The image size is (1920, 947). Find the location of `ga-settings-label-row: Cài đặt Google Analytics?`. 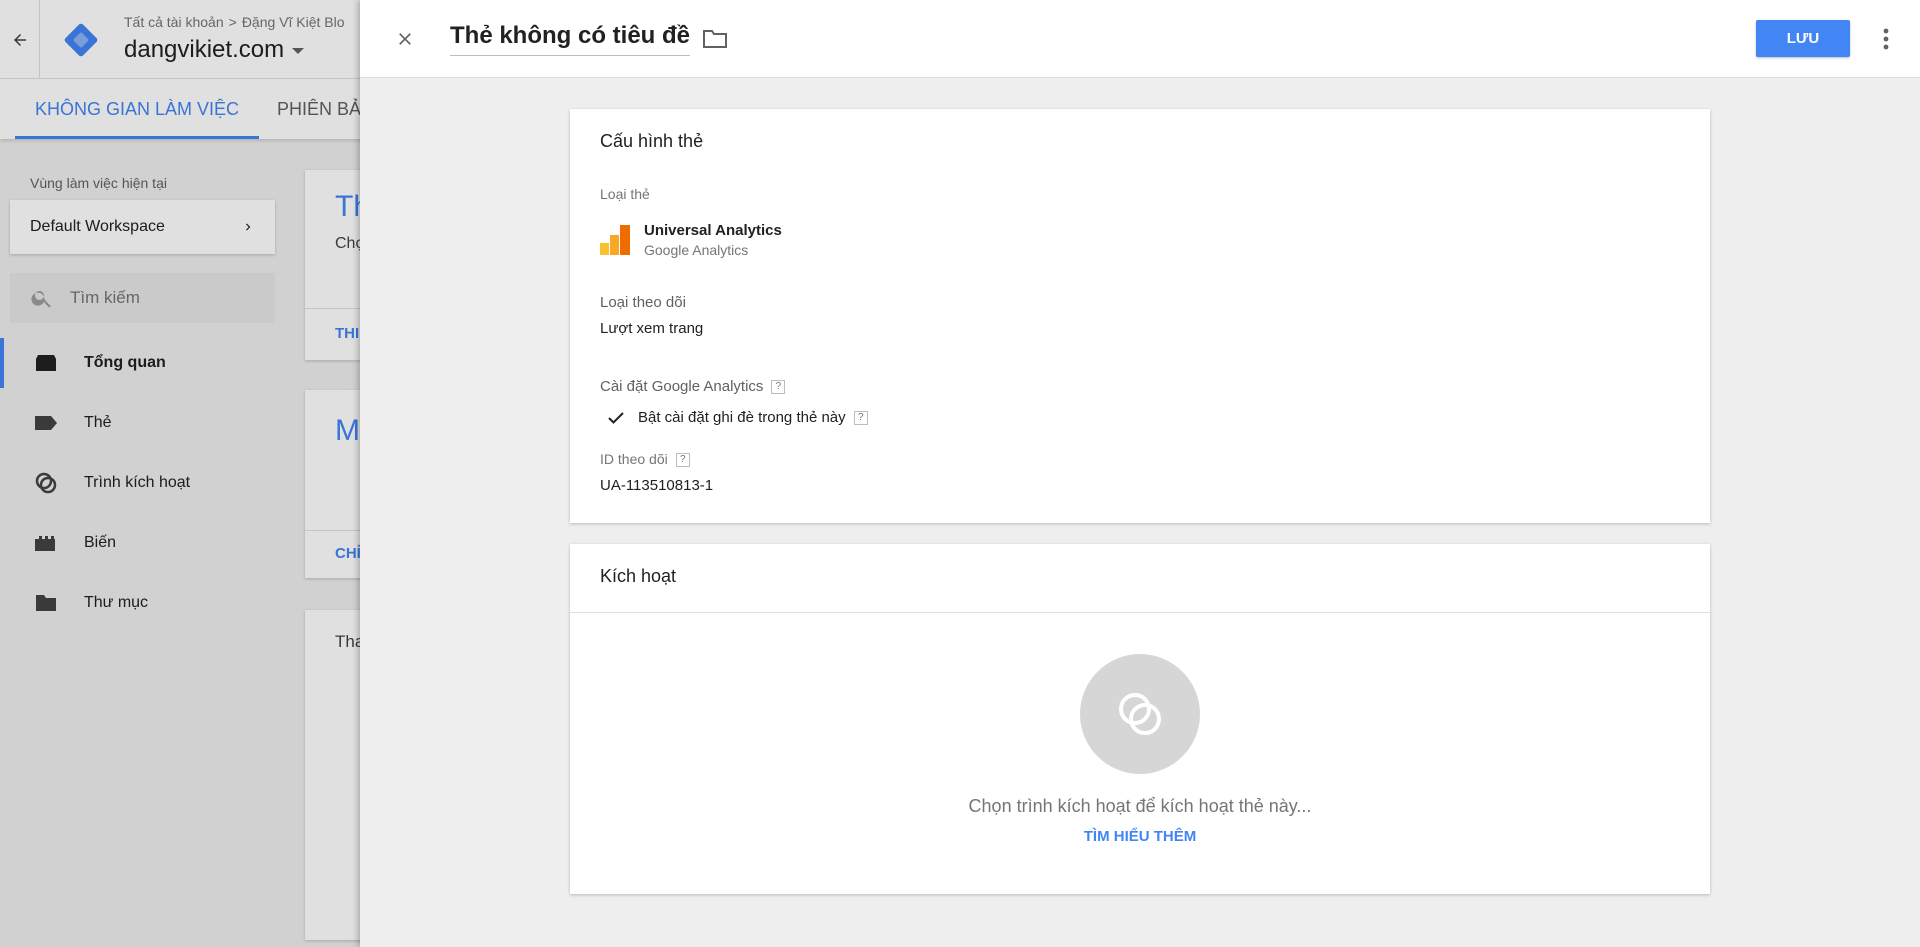

ga-settings-label-row: Cài đặt Google Analytics? is located at coordinates (693, 386).